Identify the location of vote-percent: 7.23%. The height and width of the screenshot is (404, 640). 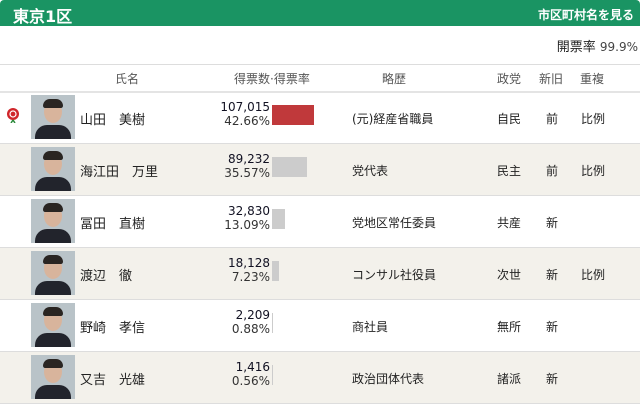
(250, 277).